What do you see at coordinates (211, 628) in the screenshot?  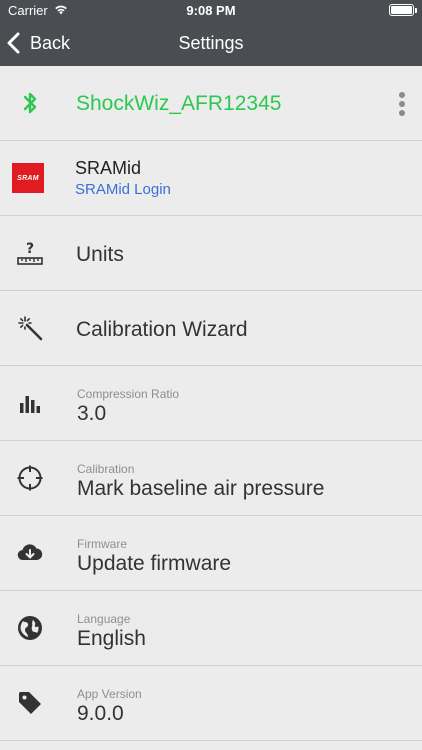 I see `language-row: Language English` at bounding box center [211, 628].